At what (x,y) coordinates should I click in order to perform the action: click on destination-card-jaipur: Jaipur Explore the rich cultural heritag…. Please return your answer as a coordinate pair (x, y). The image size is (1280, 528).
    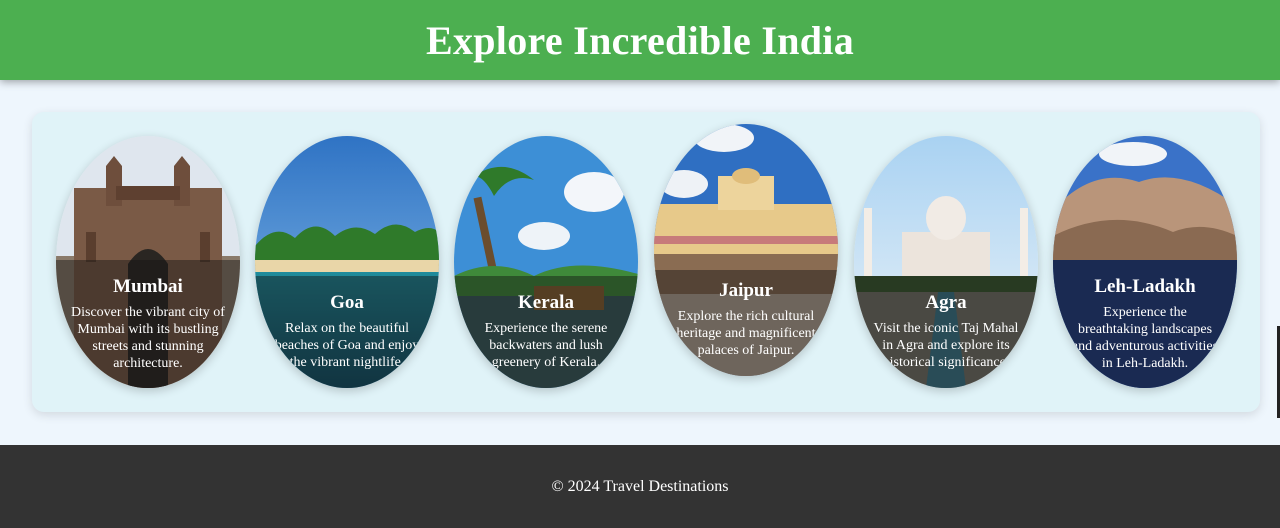
    Looking at the image, I should click on (746, 250).